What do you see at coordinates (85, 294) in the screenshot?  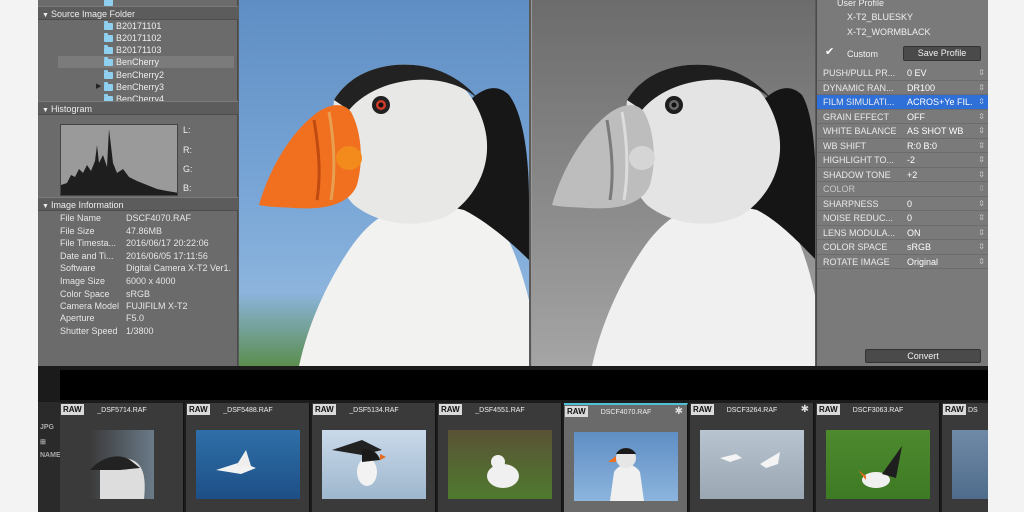 I see `info-key: Color Space` at bounding box center [85, 294].